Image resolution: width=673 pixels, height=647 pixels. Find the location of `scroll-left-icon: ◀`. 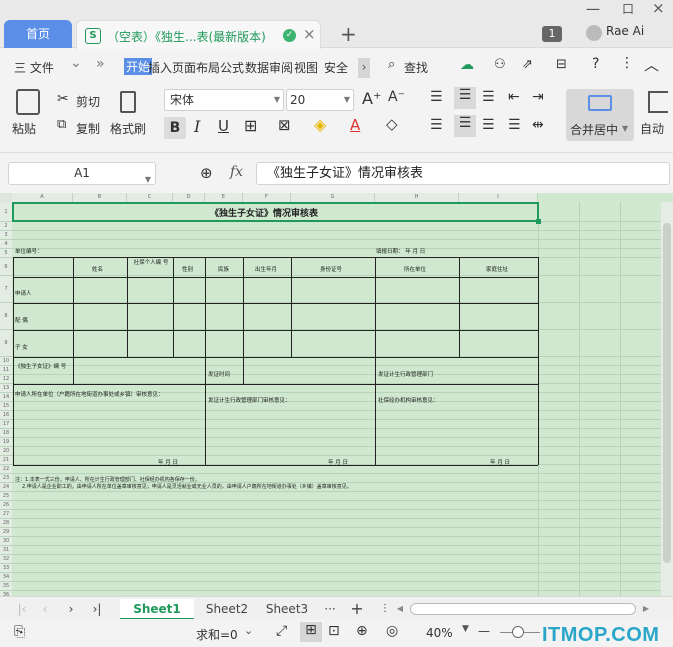

scroll-left-icon: ◀ is located at coordinates (400, 609).